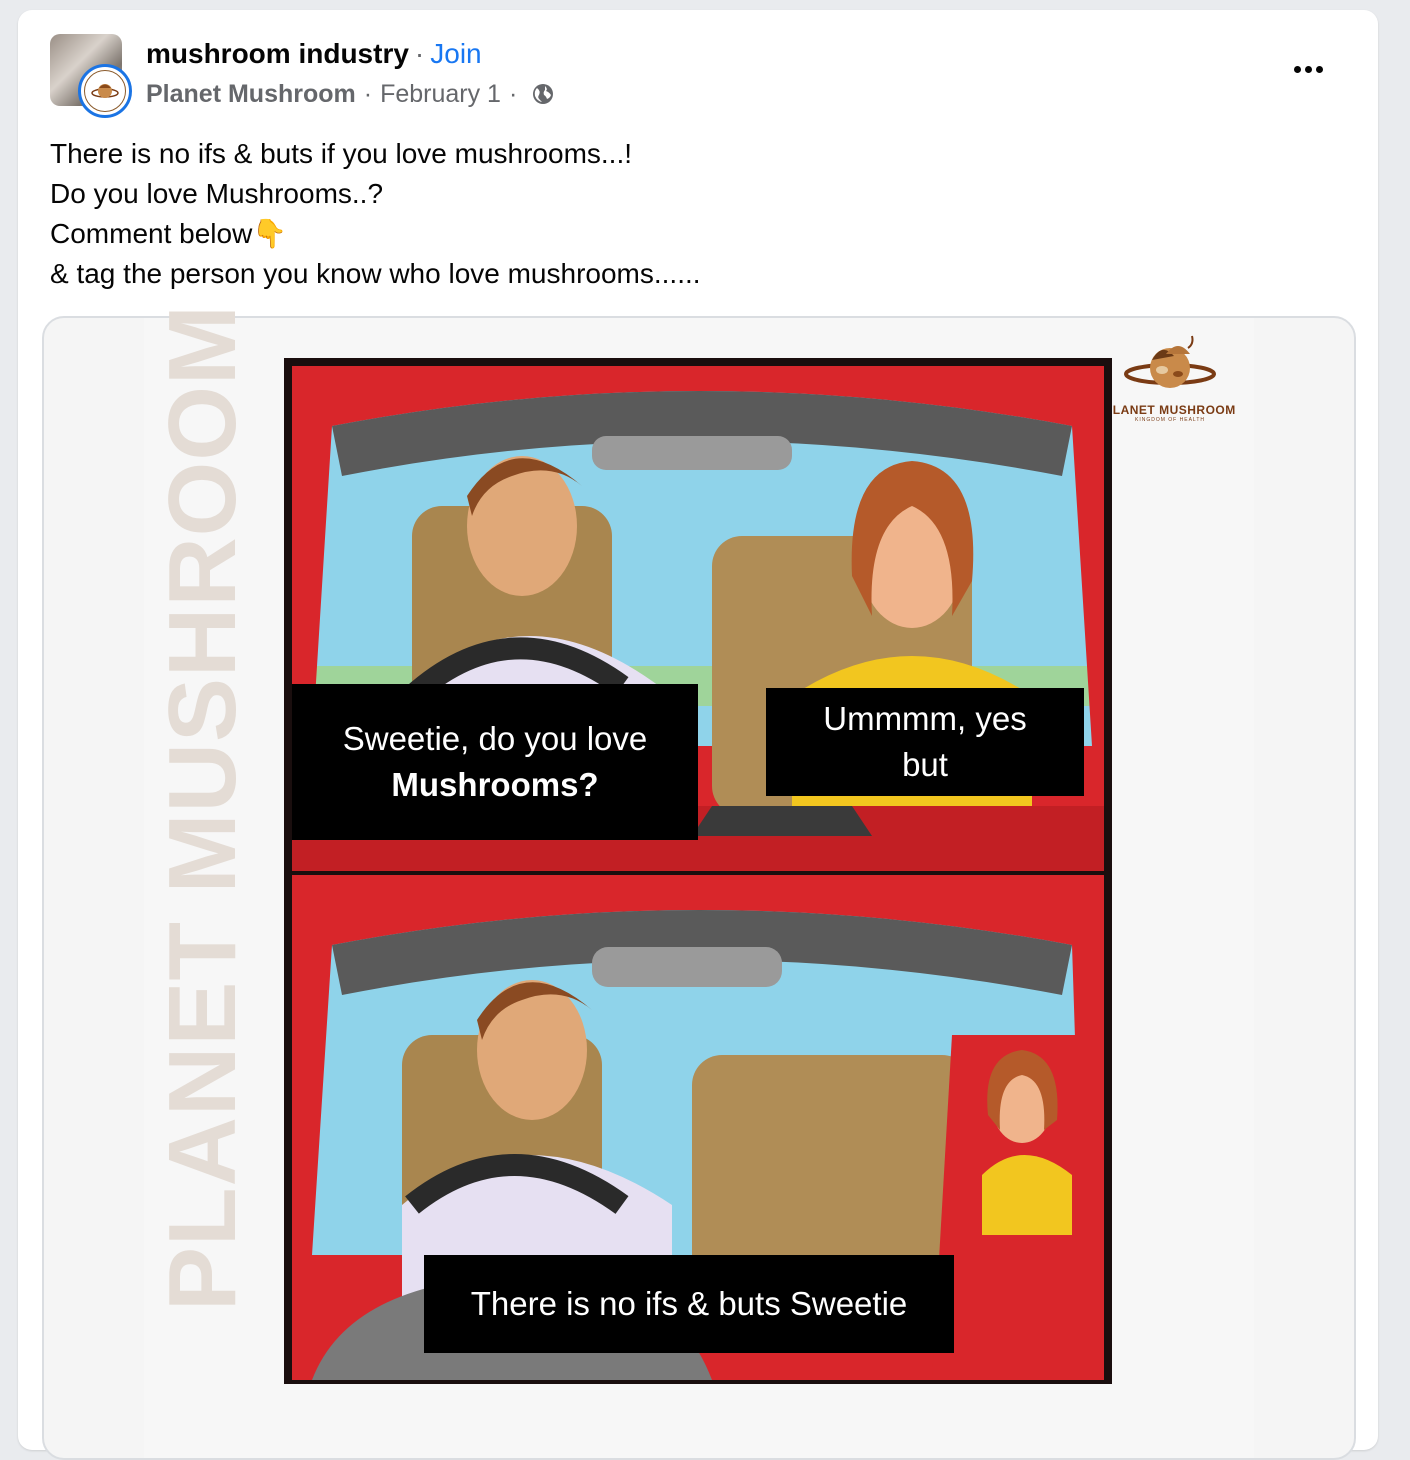 This screenshot has height=1460, width=1410. What do you see at coordinates (277, 53) in the screenshot?
I see `group-name-link: mushroom industry` at bounding box center [277, 53].